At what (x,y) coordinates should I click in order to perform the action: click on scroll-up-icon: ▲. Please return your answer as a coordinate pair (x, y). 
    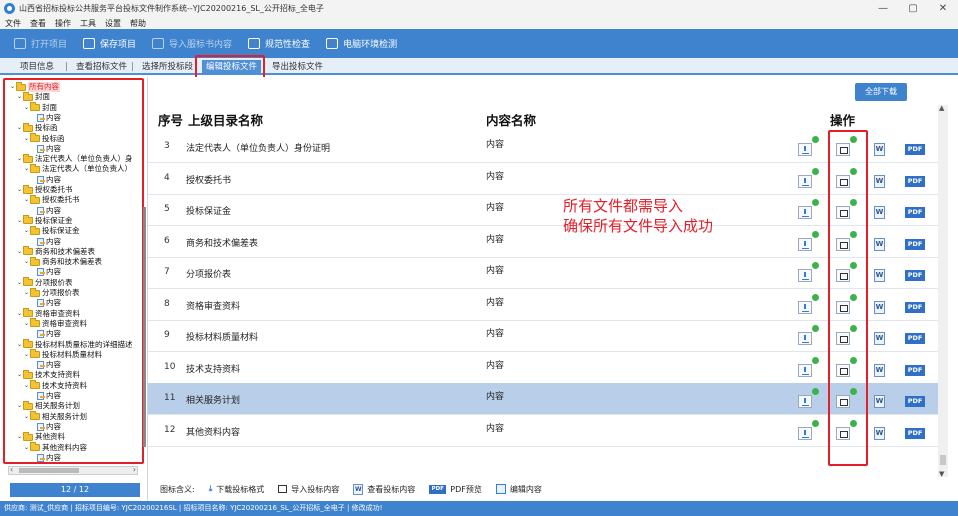
    Looking at the image, I should click on (941, 108).